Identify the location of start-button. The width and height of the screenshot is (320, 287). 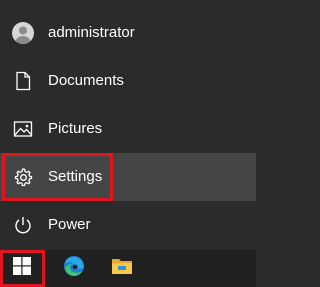
(22, 268).